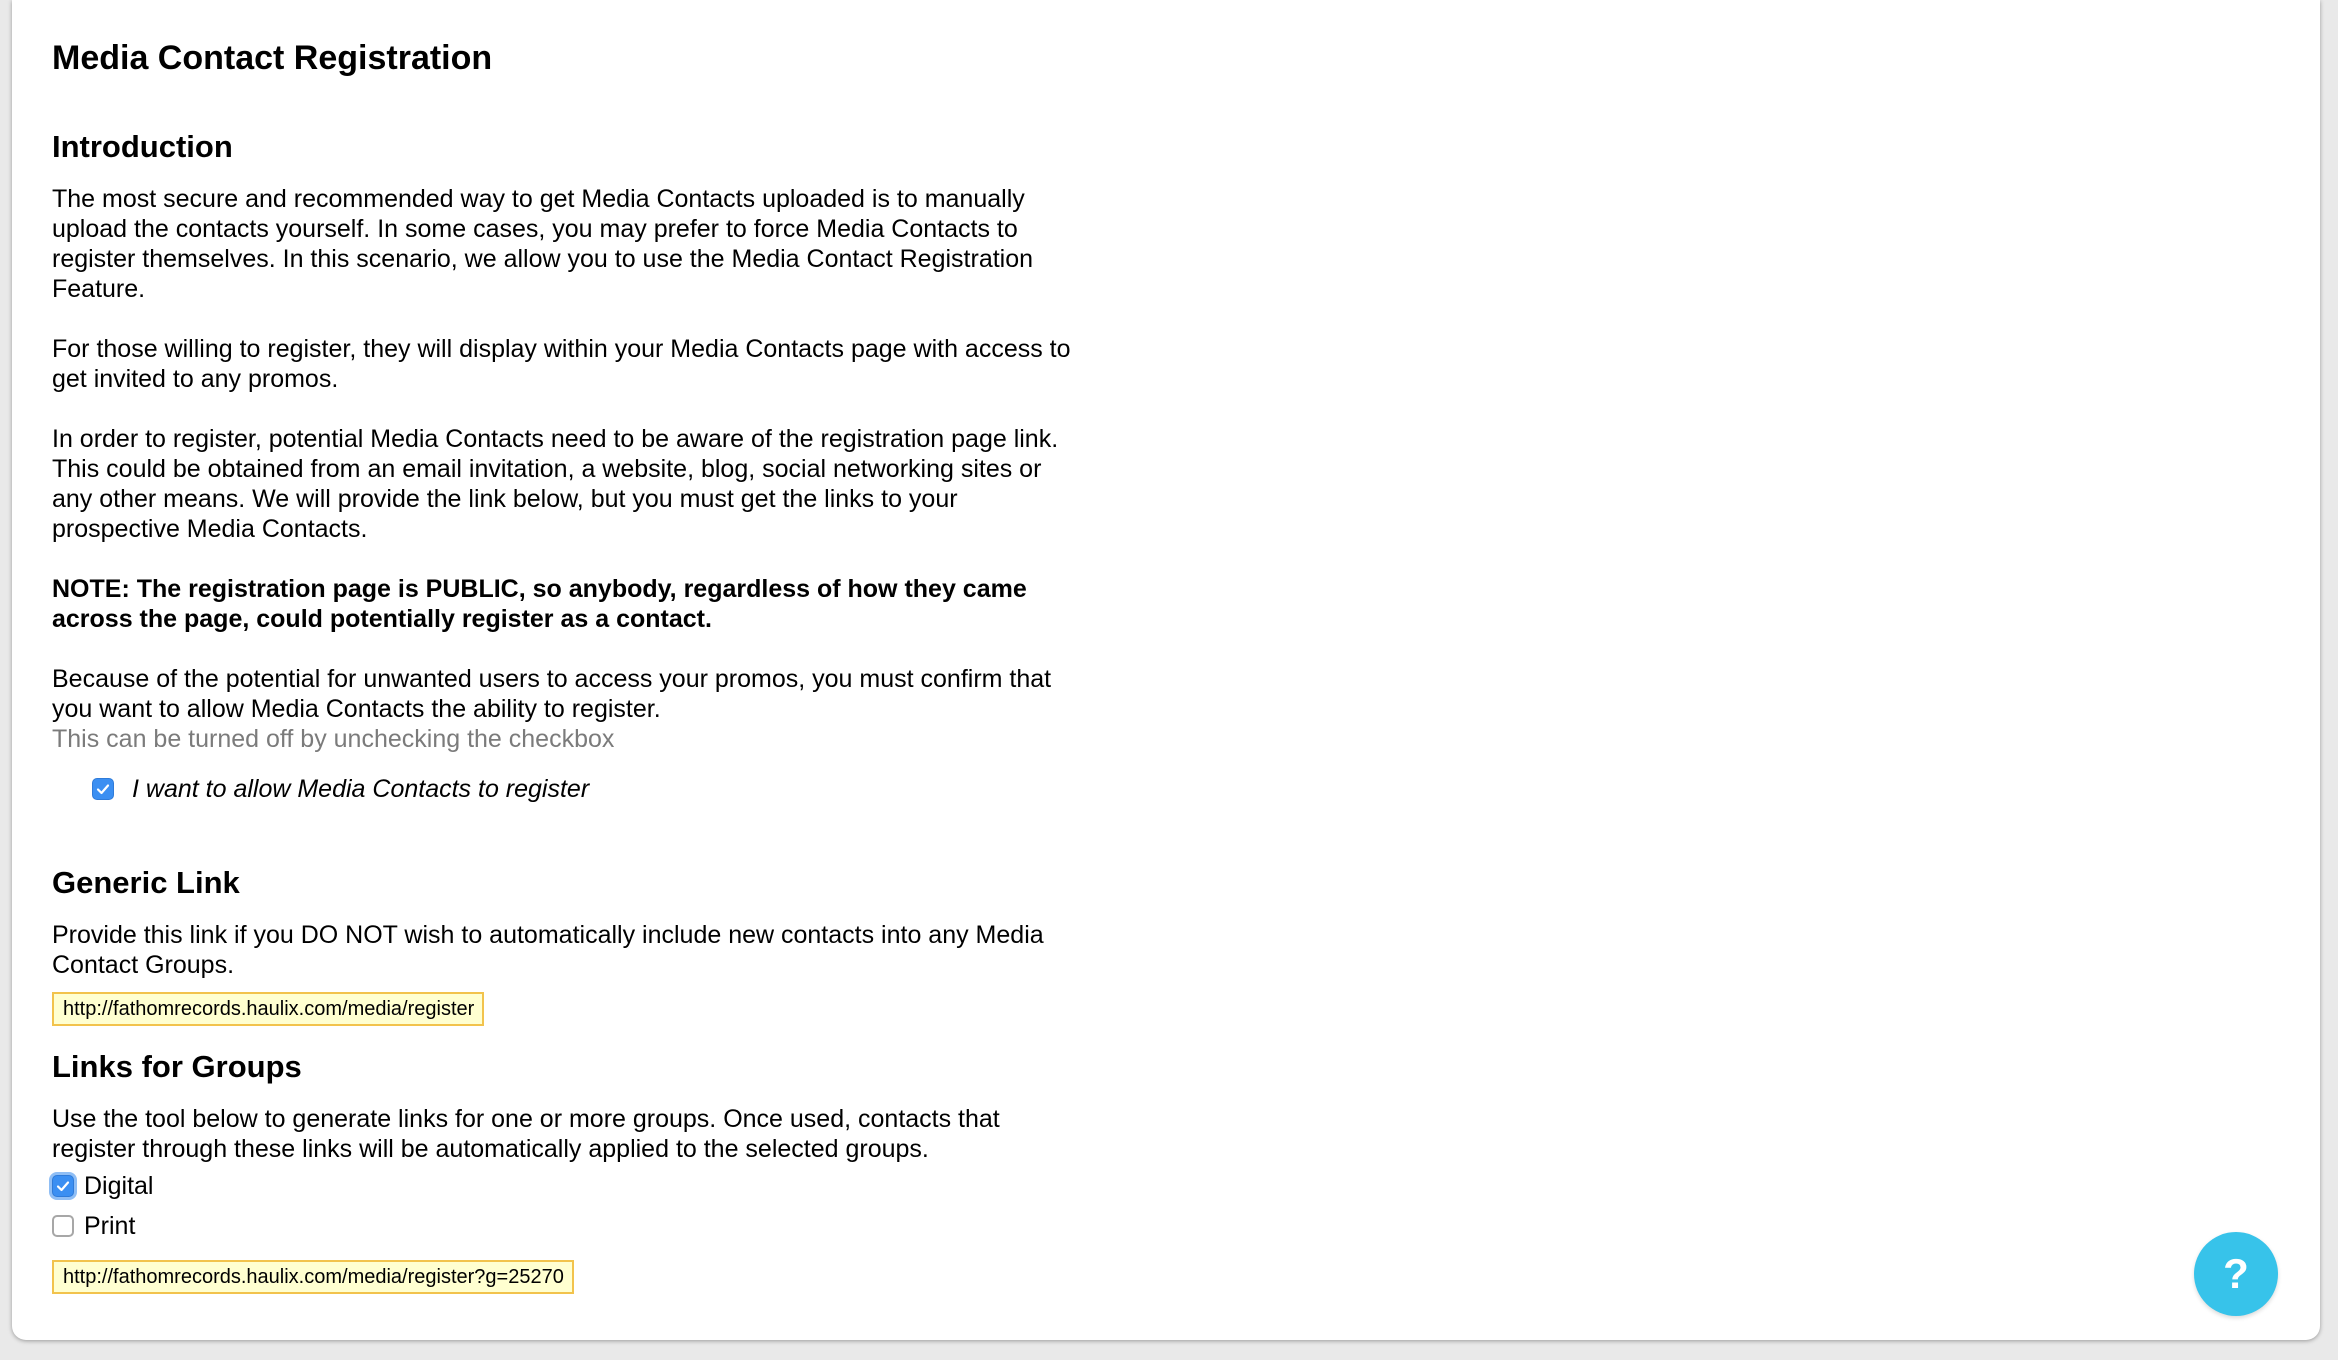 This screenshot has height=1360, width=2338. I want to click on group-digital-checkbox, so click(63, 1186).